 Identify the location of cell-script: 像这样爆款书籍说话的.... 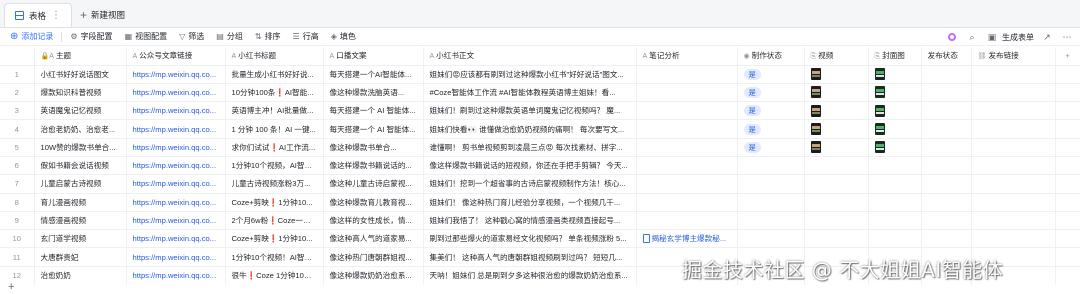
(373, 166).